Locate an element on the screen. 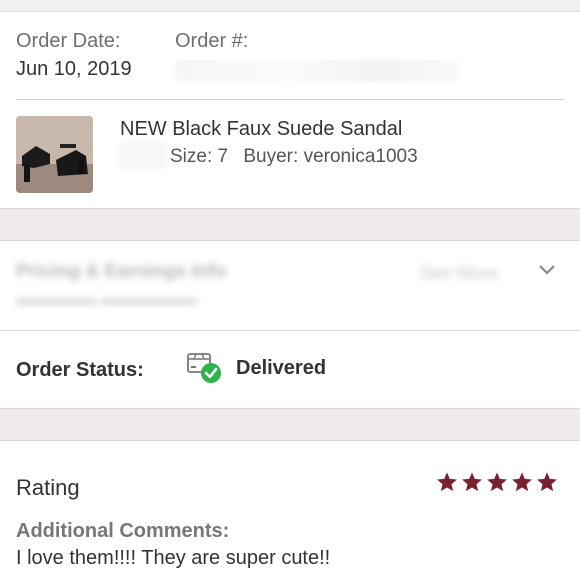  comments-label: Additional Comments: is located at coordinates (123, 531).